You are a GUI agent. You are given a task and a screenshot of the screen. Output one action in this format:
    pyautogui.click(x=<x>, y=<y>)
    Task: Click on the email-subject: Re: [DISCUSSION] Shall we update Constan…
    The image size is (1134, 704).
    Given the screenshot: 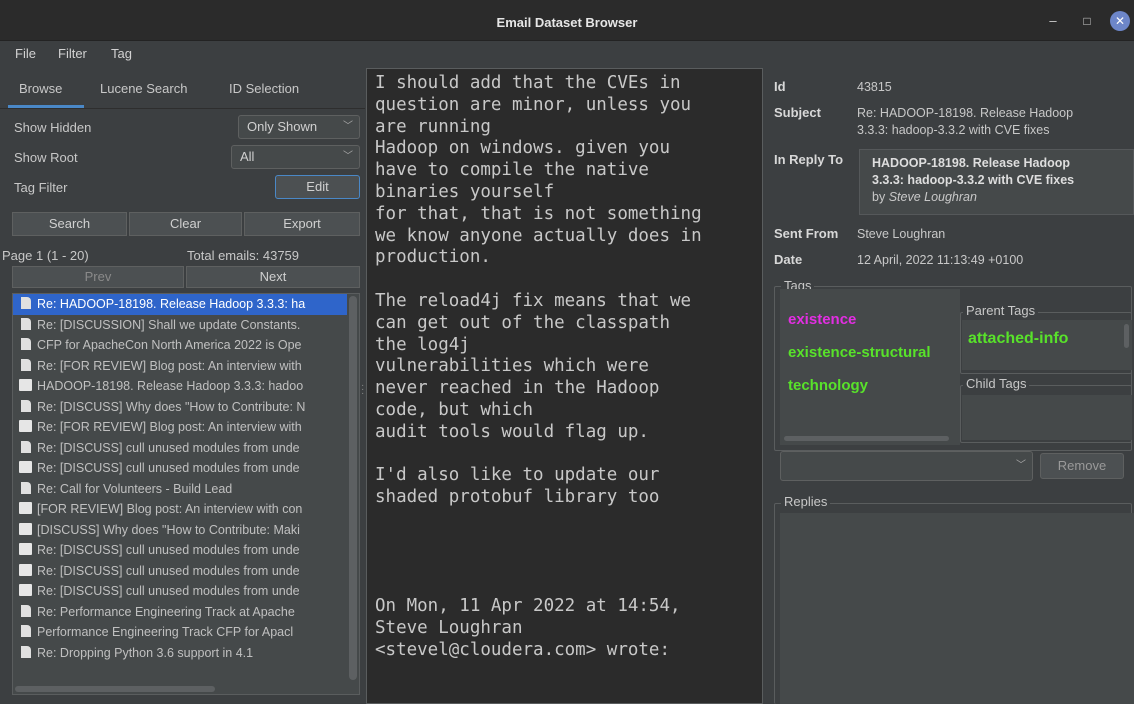 What is the action you would take?
    pyautogui.click(x=169, y=324)
    